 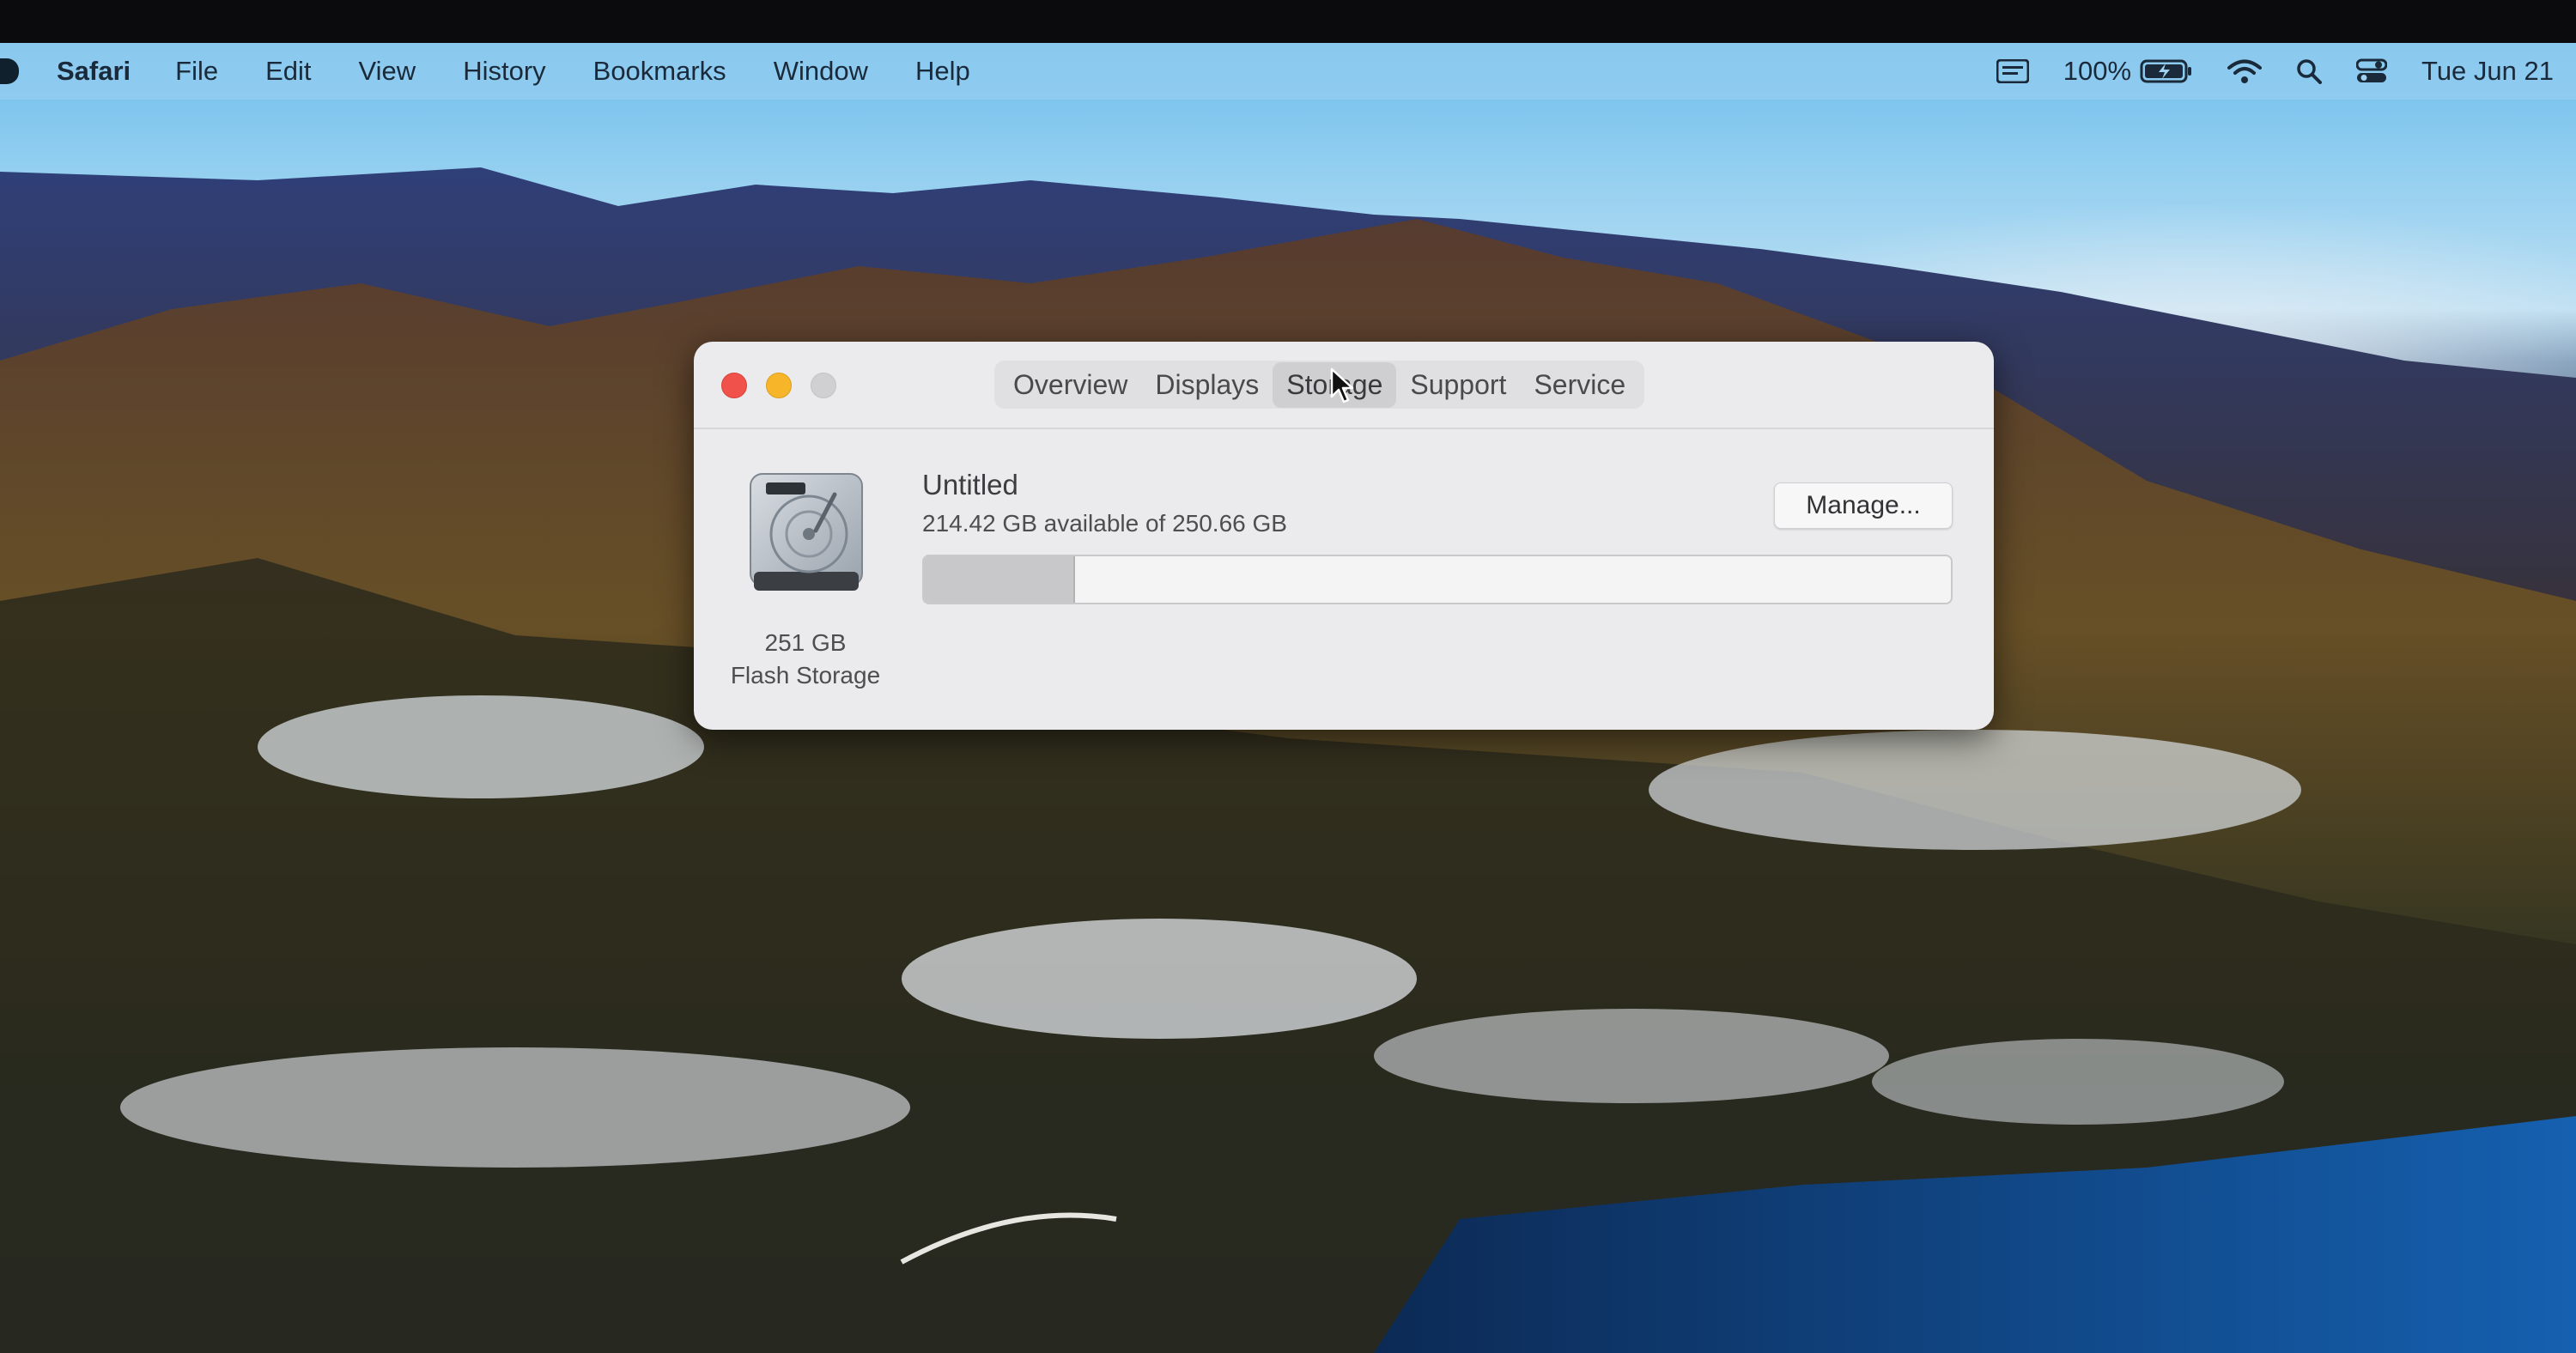 What do you see at coordinates (504, 71) in the screenshot?
I see `menu-history: History` at bounding box center [504, 71].